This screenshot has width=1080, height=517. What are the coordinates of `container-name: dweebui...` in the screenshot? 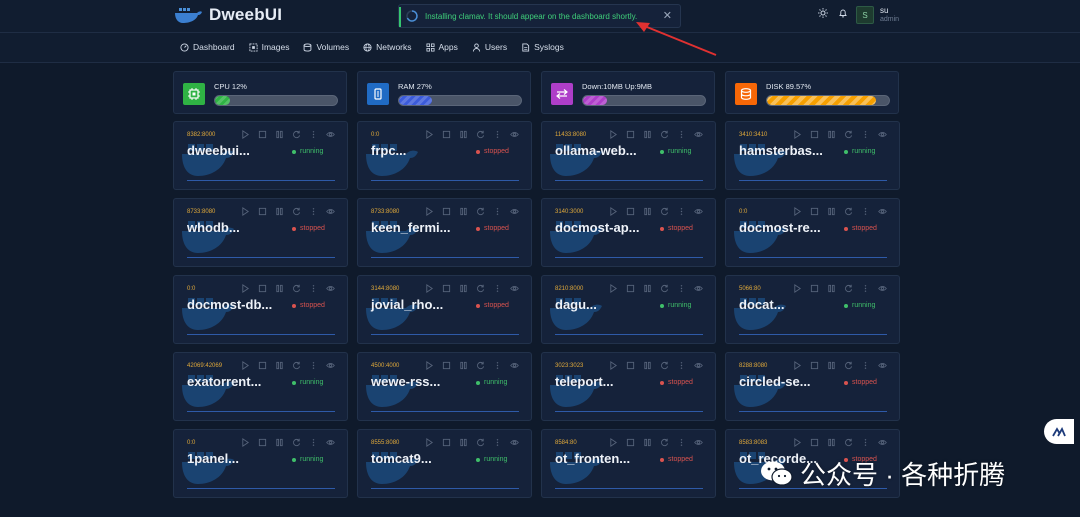 It's located at (218, 150).